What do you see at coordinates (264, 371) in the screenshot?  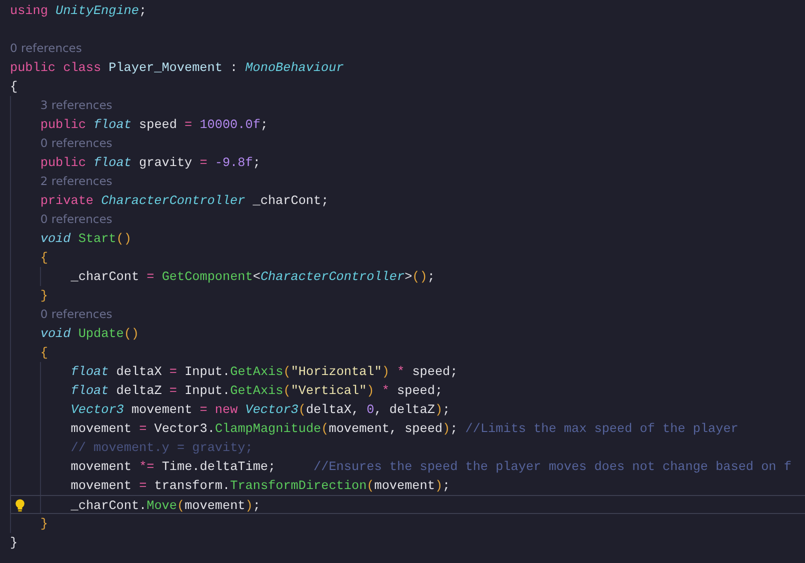 I see `code-line: float deltaX = Input.GetAxis("Horizontal") * speed;` at bounding box center [264, 371].